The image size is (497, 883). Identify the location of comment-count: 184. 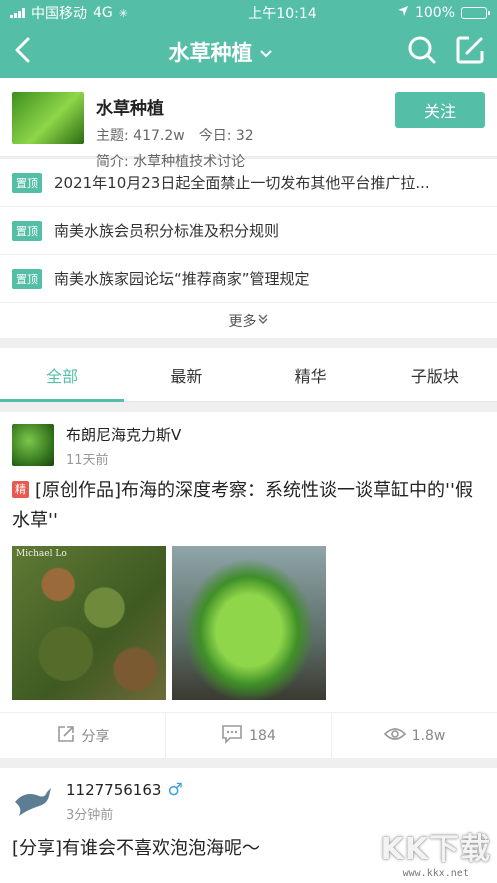
(262, 735).